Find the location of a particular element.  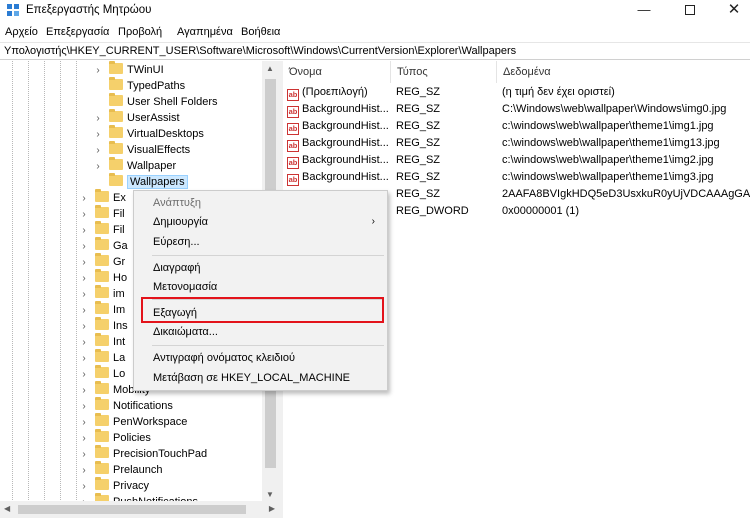

maximize-button is located at coordinates (690, 11).